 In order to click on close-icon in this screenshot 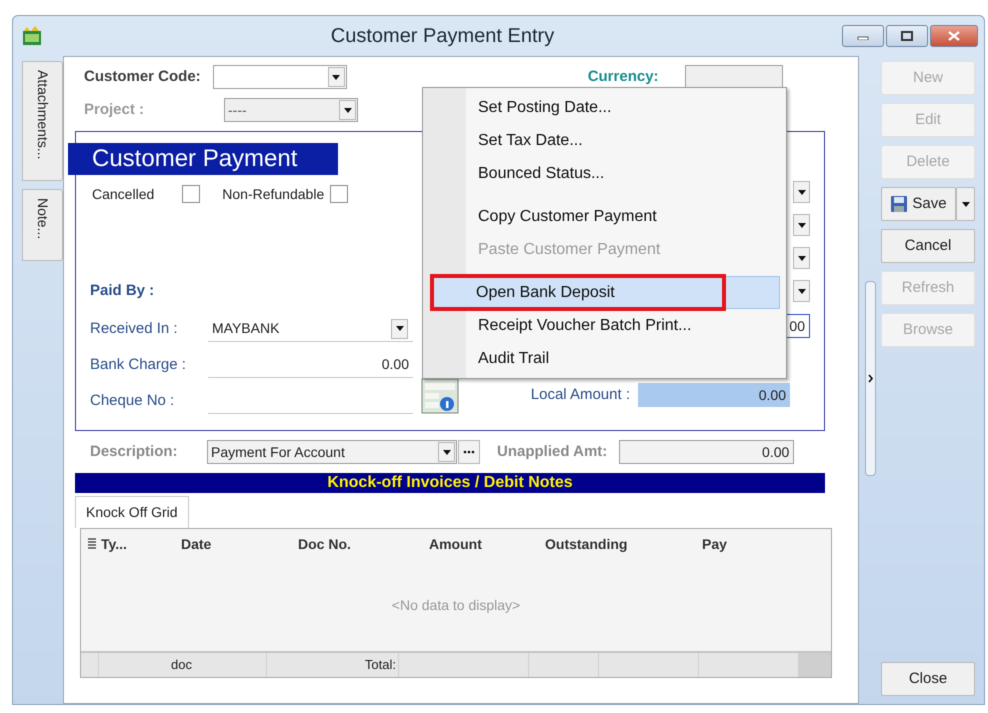, I will do `click(954, 36)`.